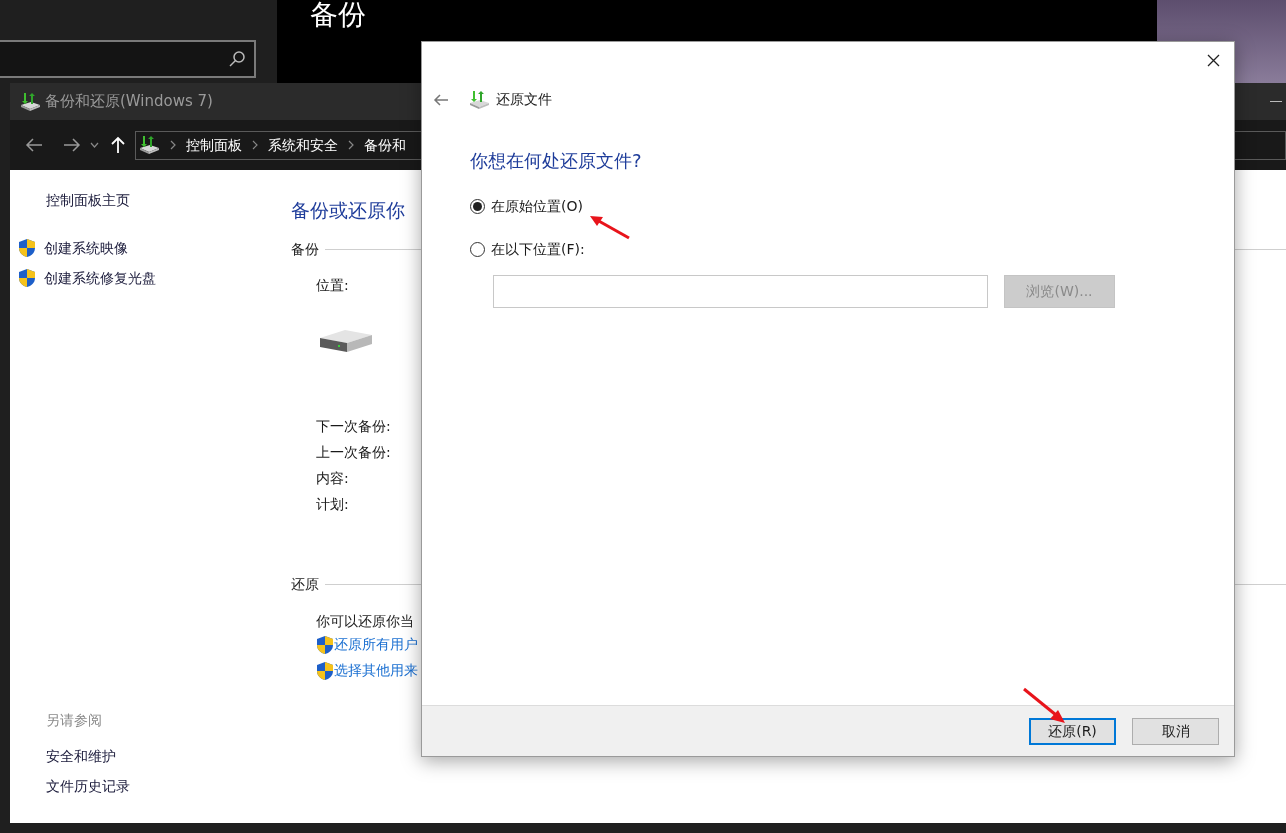 The image size is (1286, 833). Describe the element at coordinates (348, 210) in the screenshot. I see `page-title: 备份或还原你` at that location.